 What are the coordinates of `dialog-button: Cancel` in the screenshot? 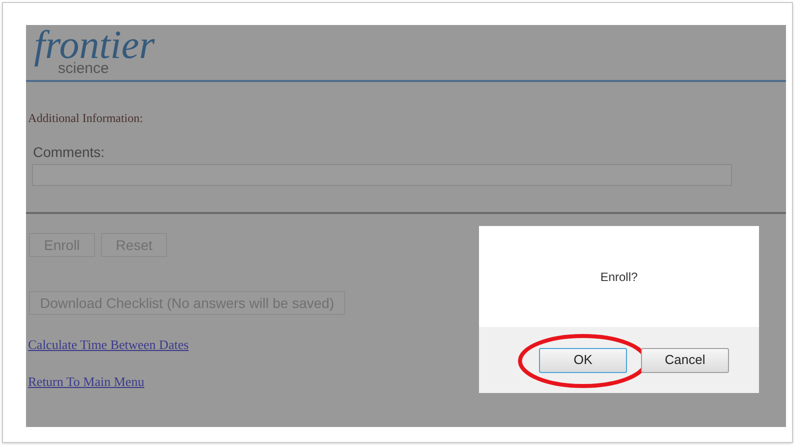 It's located at (685, 360).